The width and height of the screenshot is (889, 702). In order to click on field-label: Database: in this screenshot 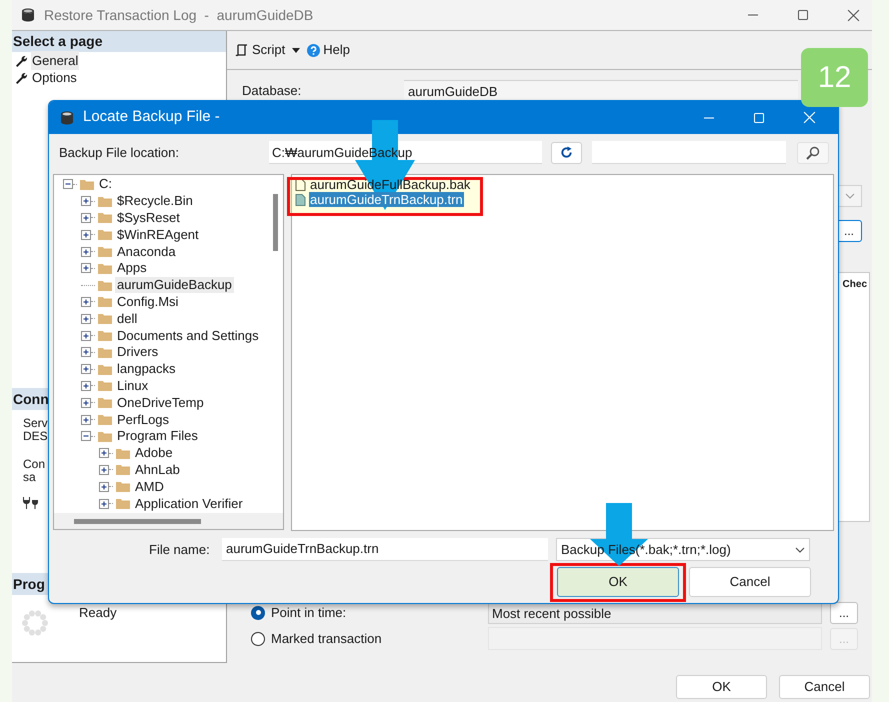, I will do `click(272, 91)`.